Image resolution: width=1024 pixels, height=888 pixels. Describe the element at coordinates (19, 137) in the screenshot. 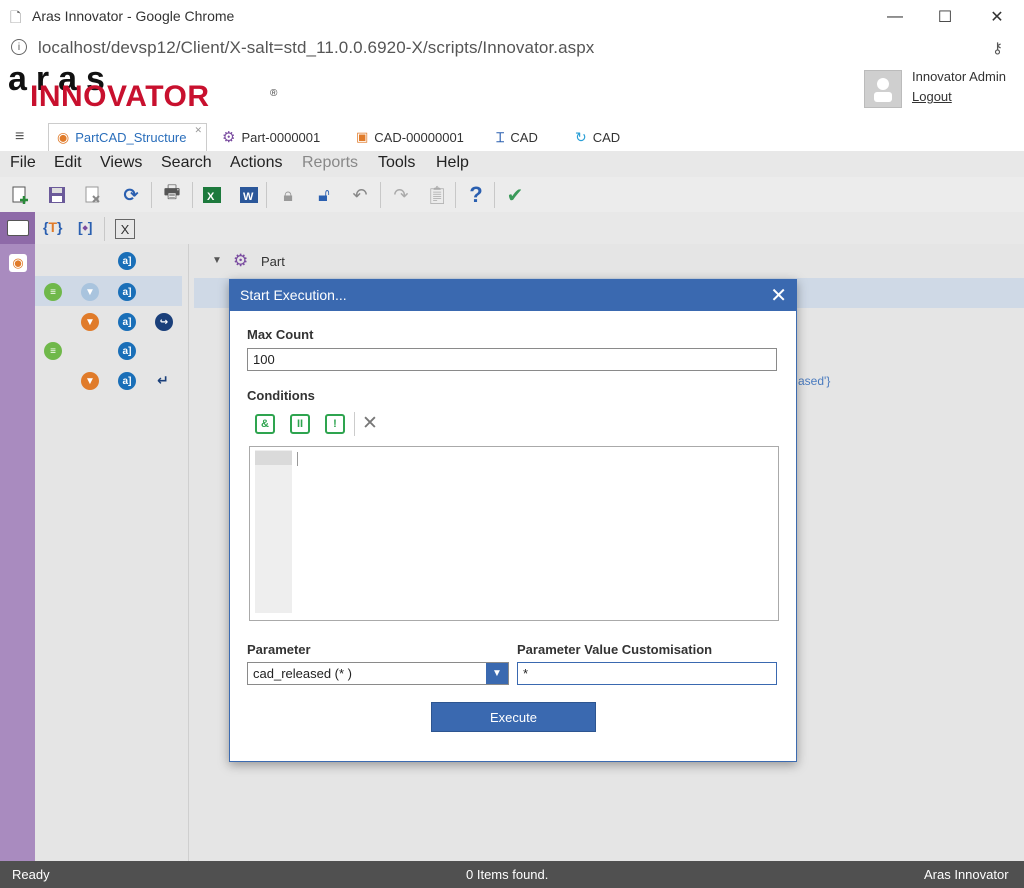

I see `hamburger-menu-icon: ≡` at that location.